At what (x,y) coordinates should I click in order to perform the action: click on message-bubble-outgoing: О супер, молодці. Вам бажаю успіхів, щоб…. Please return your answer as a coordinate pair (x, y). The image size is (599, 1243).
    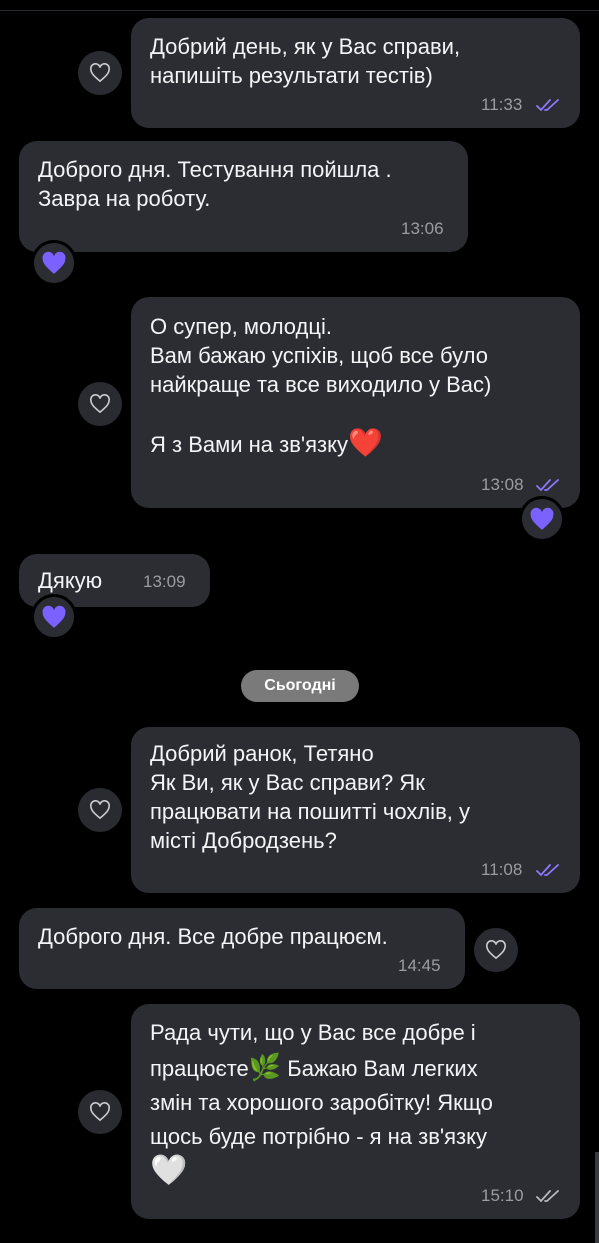
    Looking at the image, I should click on (355, 402).